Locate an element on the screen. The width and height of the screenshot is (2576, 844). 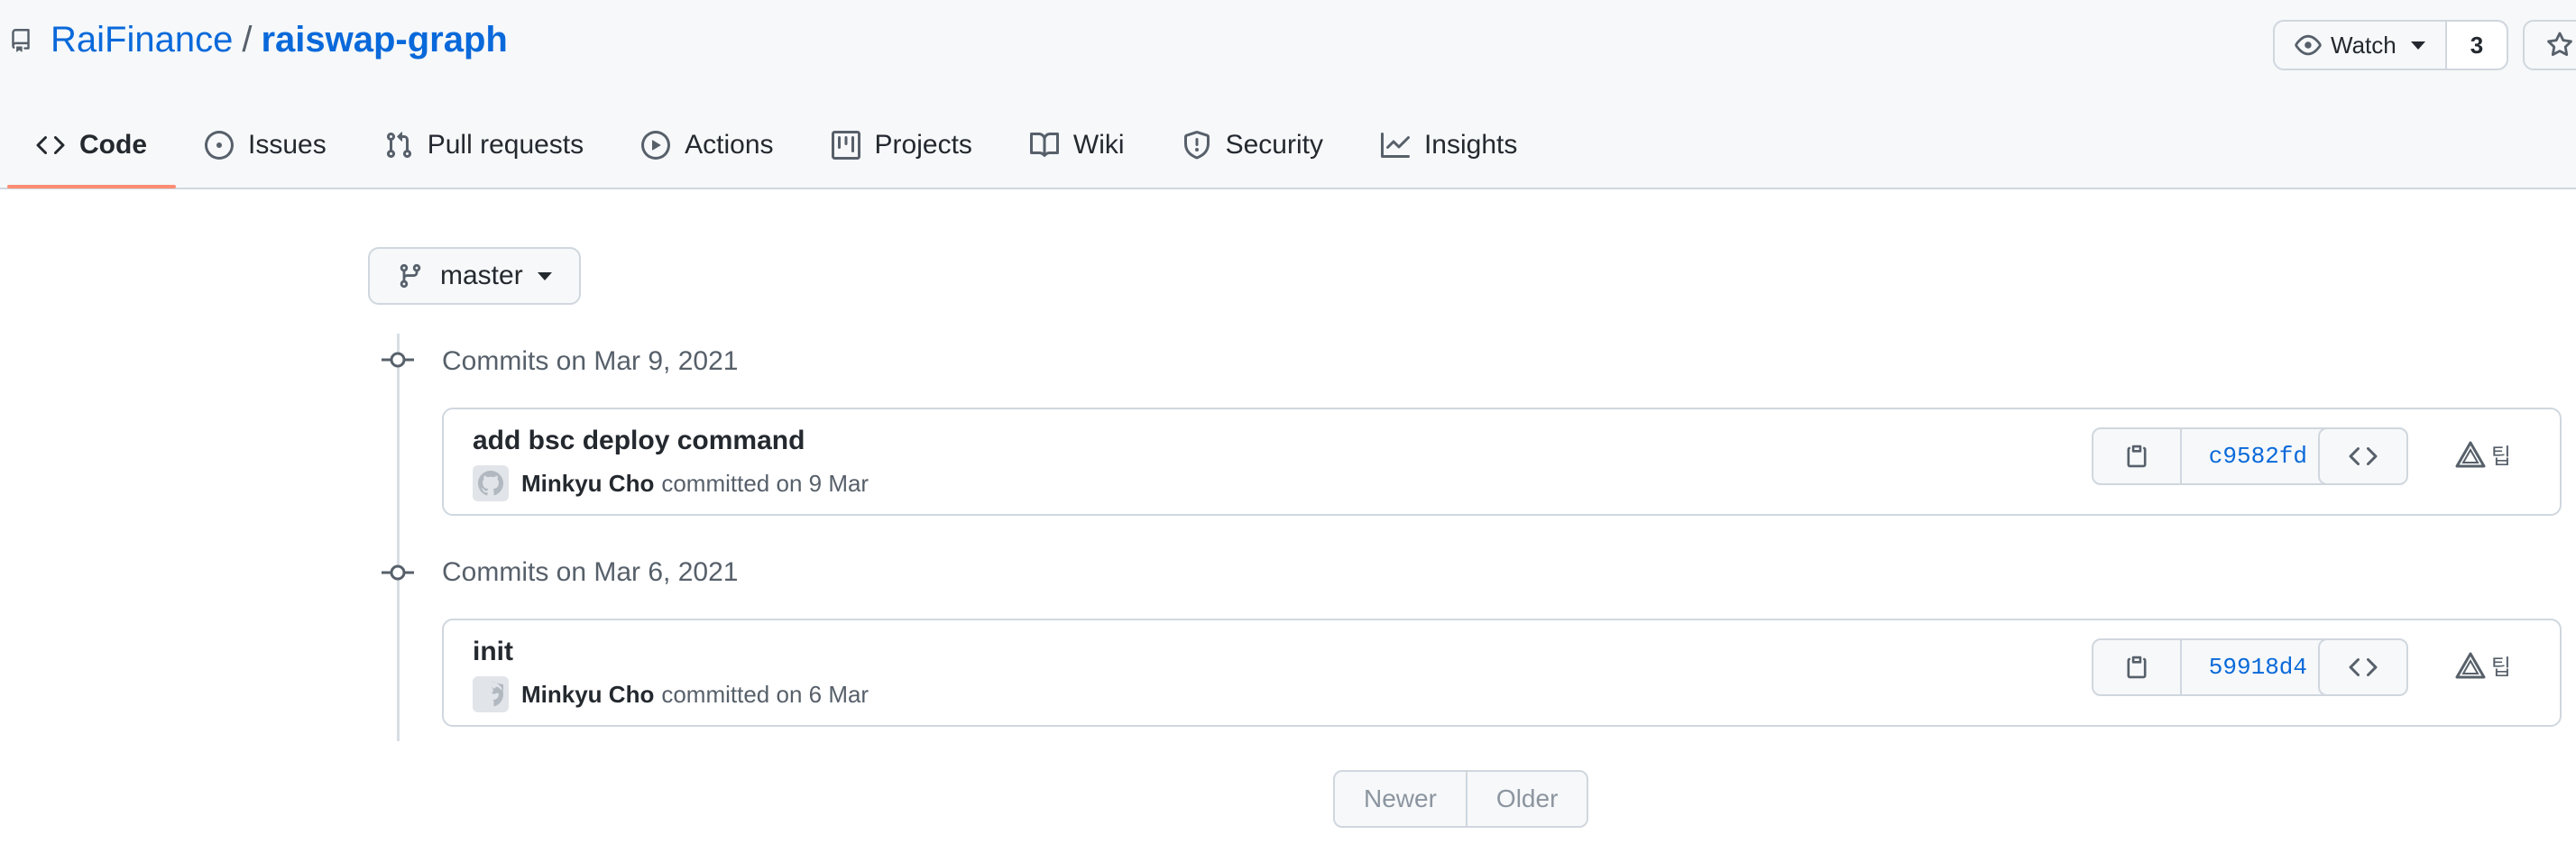
tab-label: Issues is located at coordinates (287, 145).